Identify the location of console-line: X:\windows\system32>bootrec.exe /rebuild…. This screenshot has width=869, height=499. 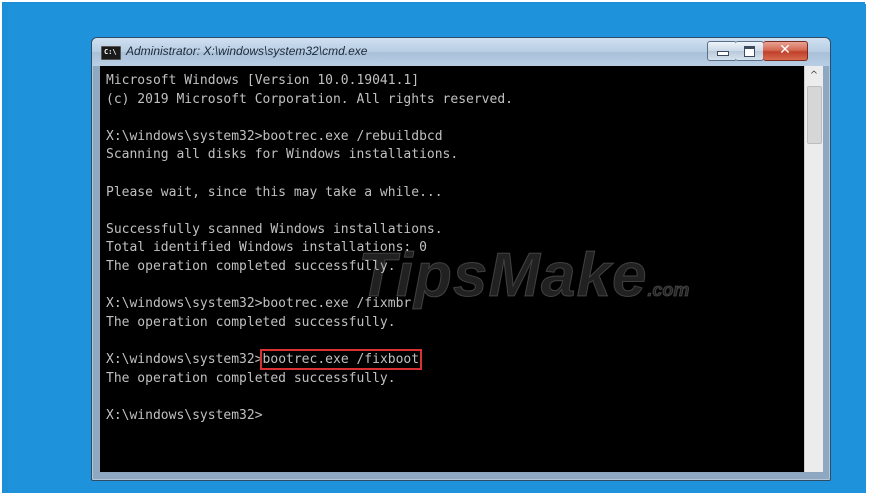
(274, 136).